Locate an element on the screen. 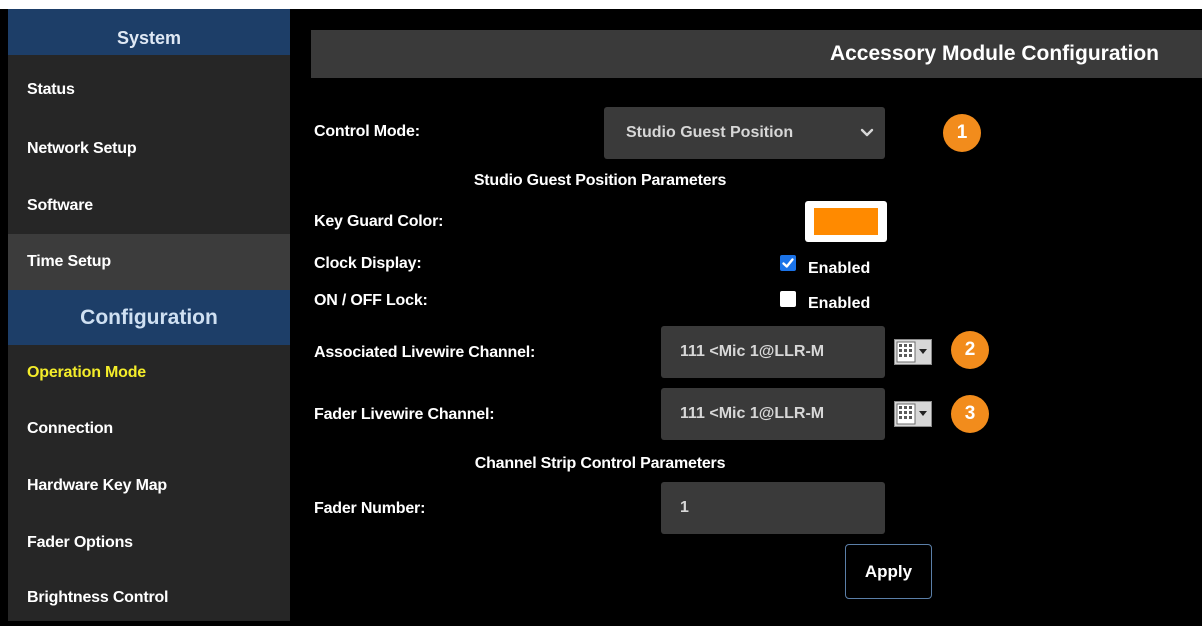 This screenshot has height=626, width=1202. clock-display-label: Clock Display: is located at coordinates (368, 263).